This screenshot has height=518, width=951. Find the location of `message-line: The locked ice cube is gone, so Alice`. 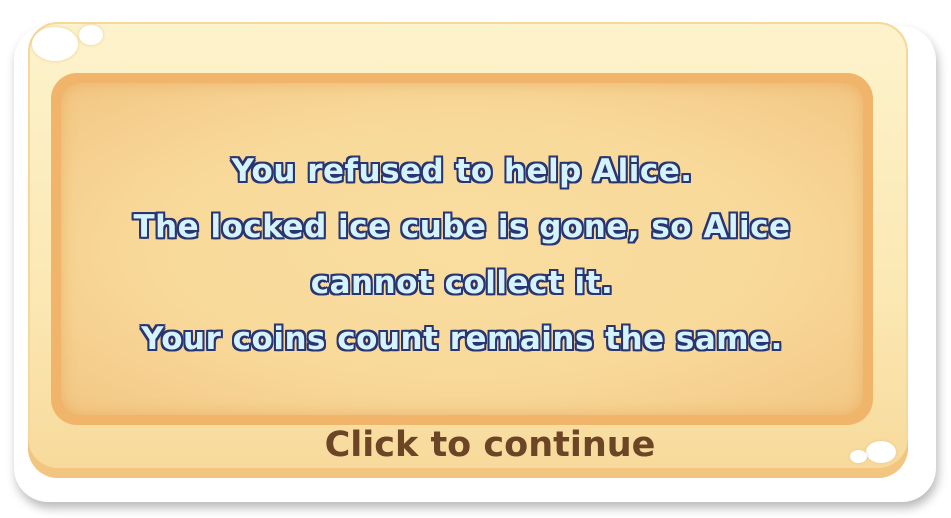

message-line: The locked ice cube is gone, so Alice is located at coordinates (462, 227).